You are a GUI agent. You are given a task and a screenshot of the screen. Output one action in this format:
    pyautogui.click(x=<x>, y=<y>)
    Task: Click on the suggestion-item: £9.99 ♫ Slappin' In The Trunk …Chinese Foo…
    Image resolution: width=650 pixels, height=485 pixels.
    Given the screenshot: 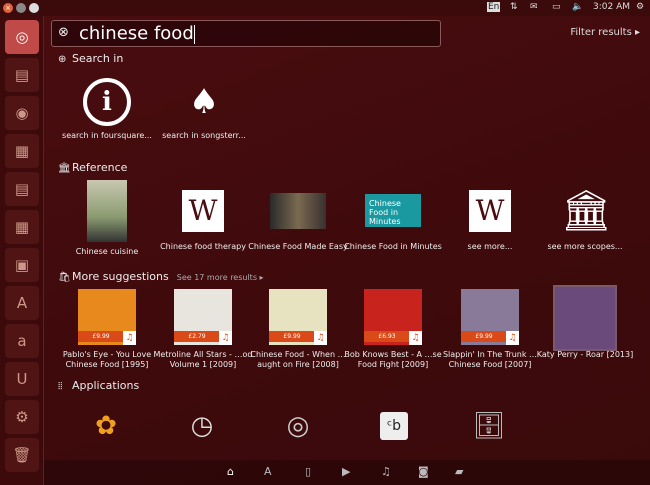 What is the action you would take?
    pyautogui.click(x=490, y=329)
    